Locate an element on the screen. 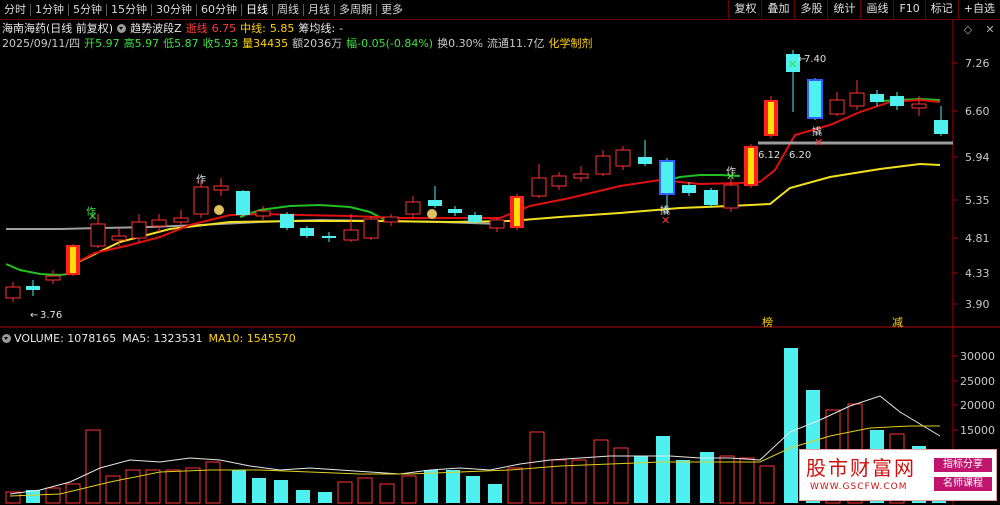  ma-green-line-left is located at coordinates (40, 270).